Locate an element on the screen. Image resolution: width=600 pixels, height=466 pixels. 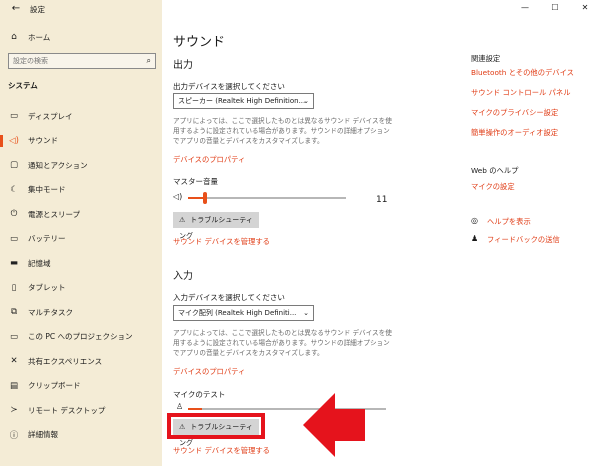
input-device-dropdown: マイク配列 (Realtek High Definiti... ⌄ is located at coordinates (243, 313).